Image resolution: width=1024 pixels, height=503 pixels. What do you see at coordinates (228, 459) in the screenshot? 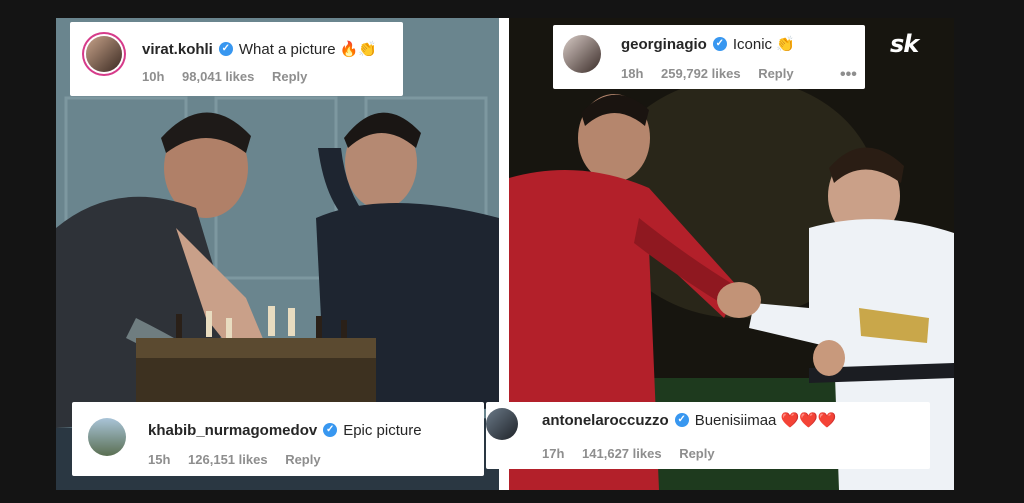
I see `comment-likes: 126,151 likes` at bounding box center [228, 459].